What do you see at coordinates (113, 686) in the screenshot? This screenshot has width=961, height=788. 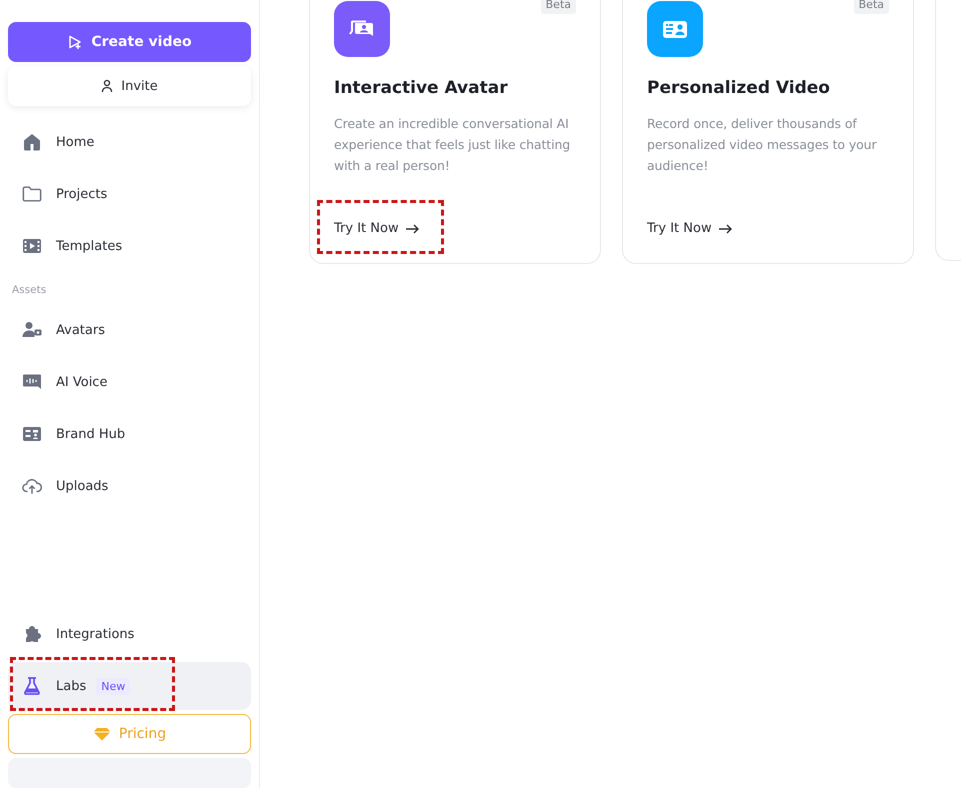 I see `new-badge: New` at bounding box center [113, 686].